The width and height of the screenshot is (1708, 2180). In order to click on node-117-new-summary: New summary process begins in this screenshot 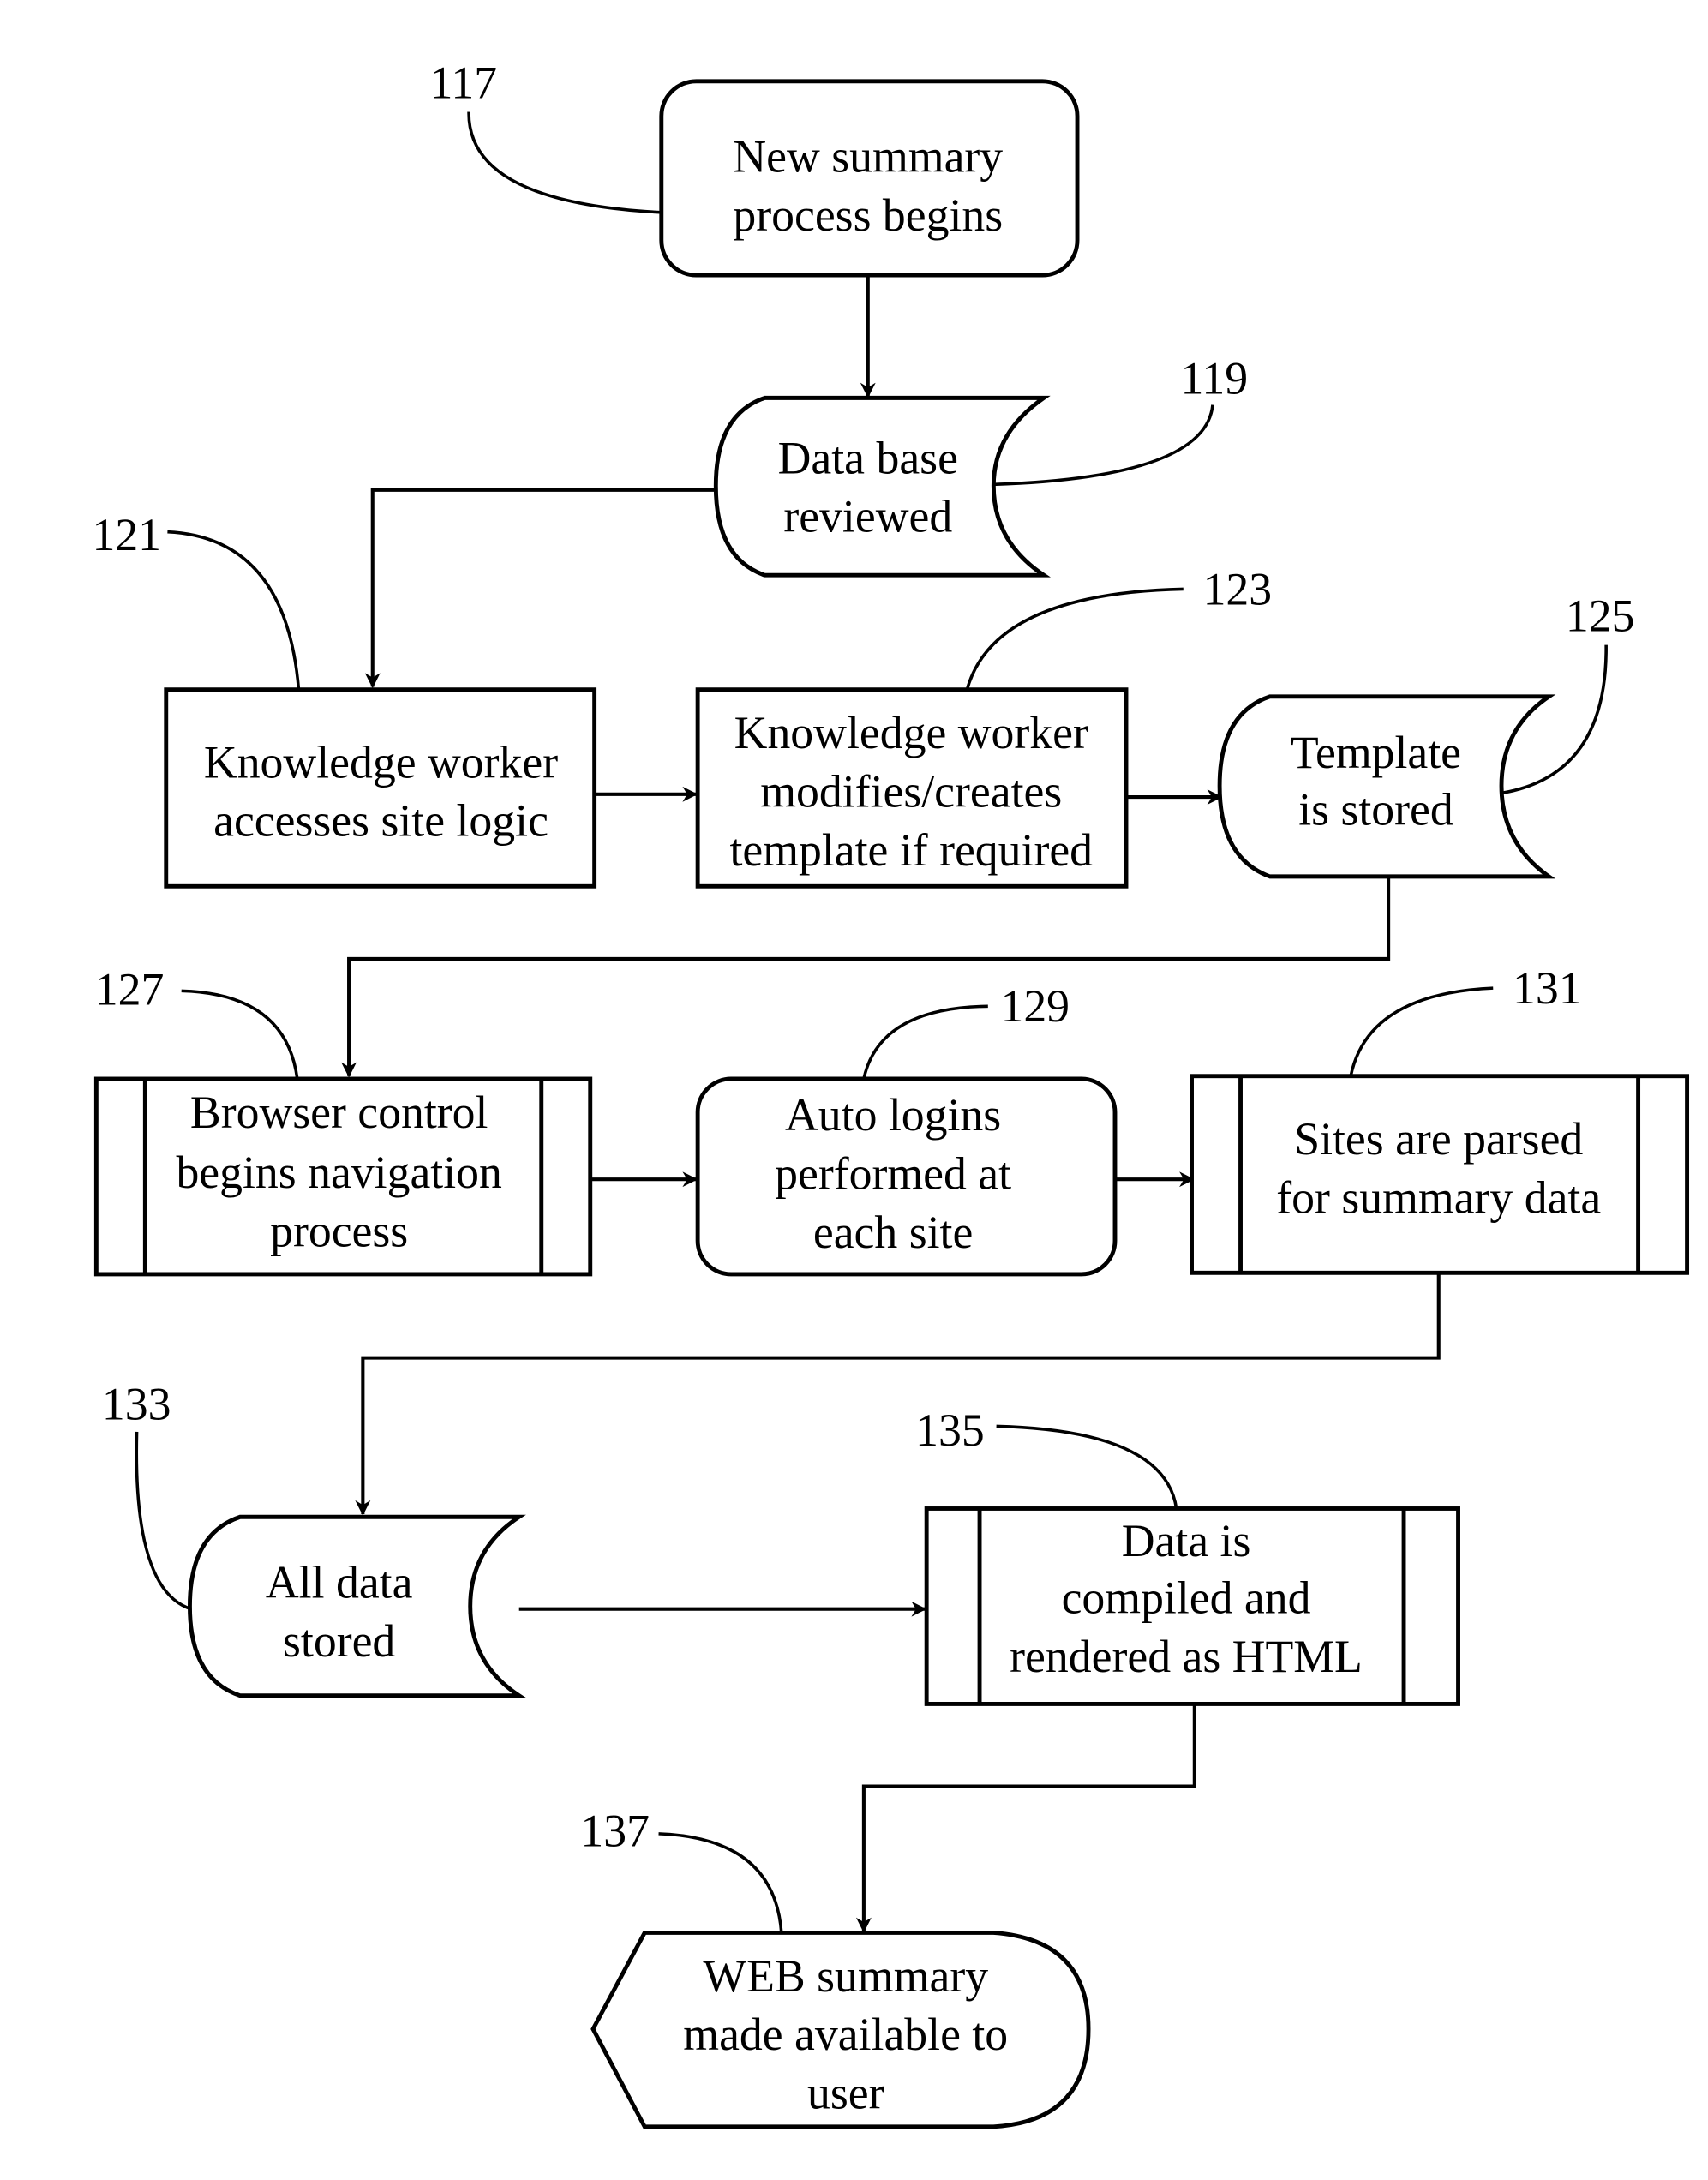, I will do `click(869, 178)`.